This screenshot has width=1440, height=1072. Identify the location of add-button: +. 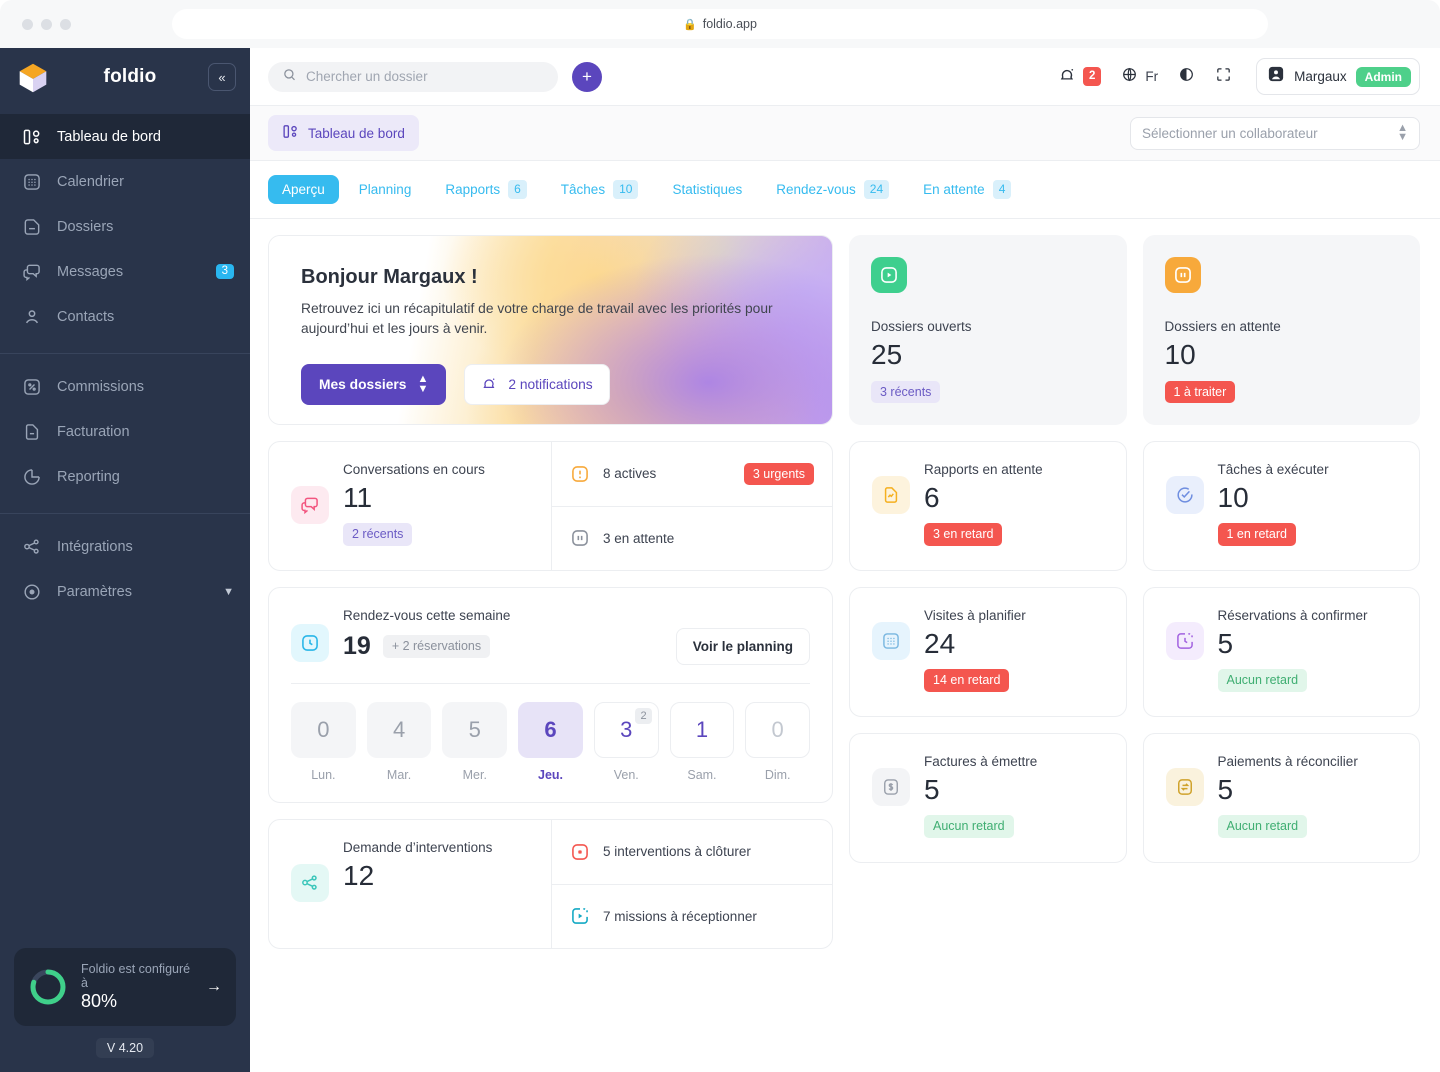
(587, 76).